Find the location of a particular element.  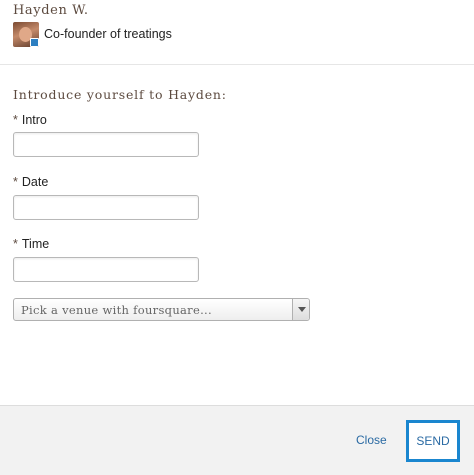

intro-label-text: Intro is located at coordinates (34, 120).